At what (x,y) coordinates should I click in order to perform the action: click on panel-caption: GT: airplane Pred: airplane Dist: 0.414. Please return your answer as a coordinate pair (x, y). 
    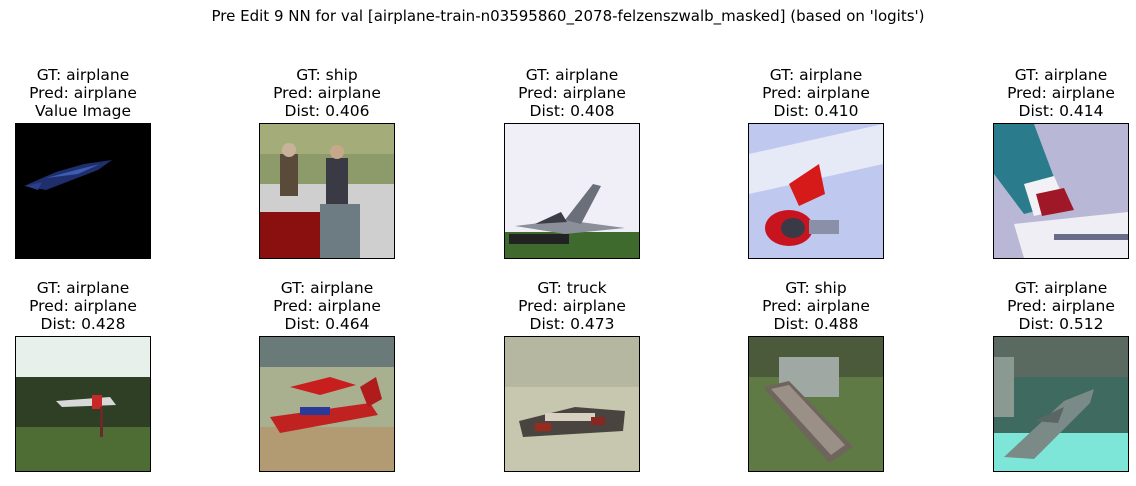
    Looking at the image, I should click on (1044, 93).